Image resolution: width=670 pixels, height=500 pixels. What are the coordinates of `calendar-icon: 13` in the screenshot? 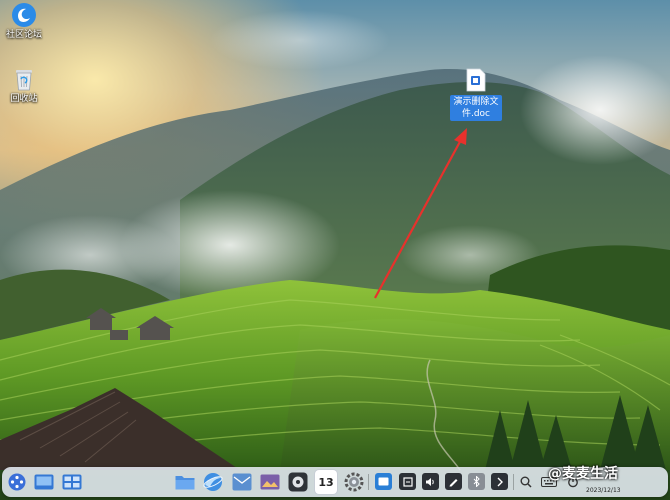 It's located at (326, 482).